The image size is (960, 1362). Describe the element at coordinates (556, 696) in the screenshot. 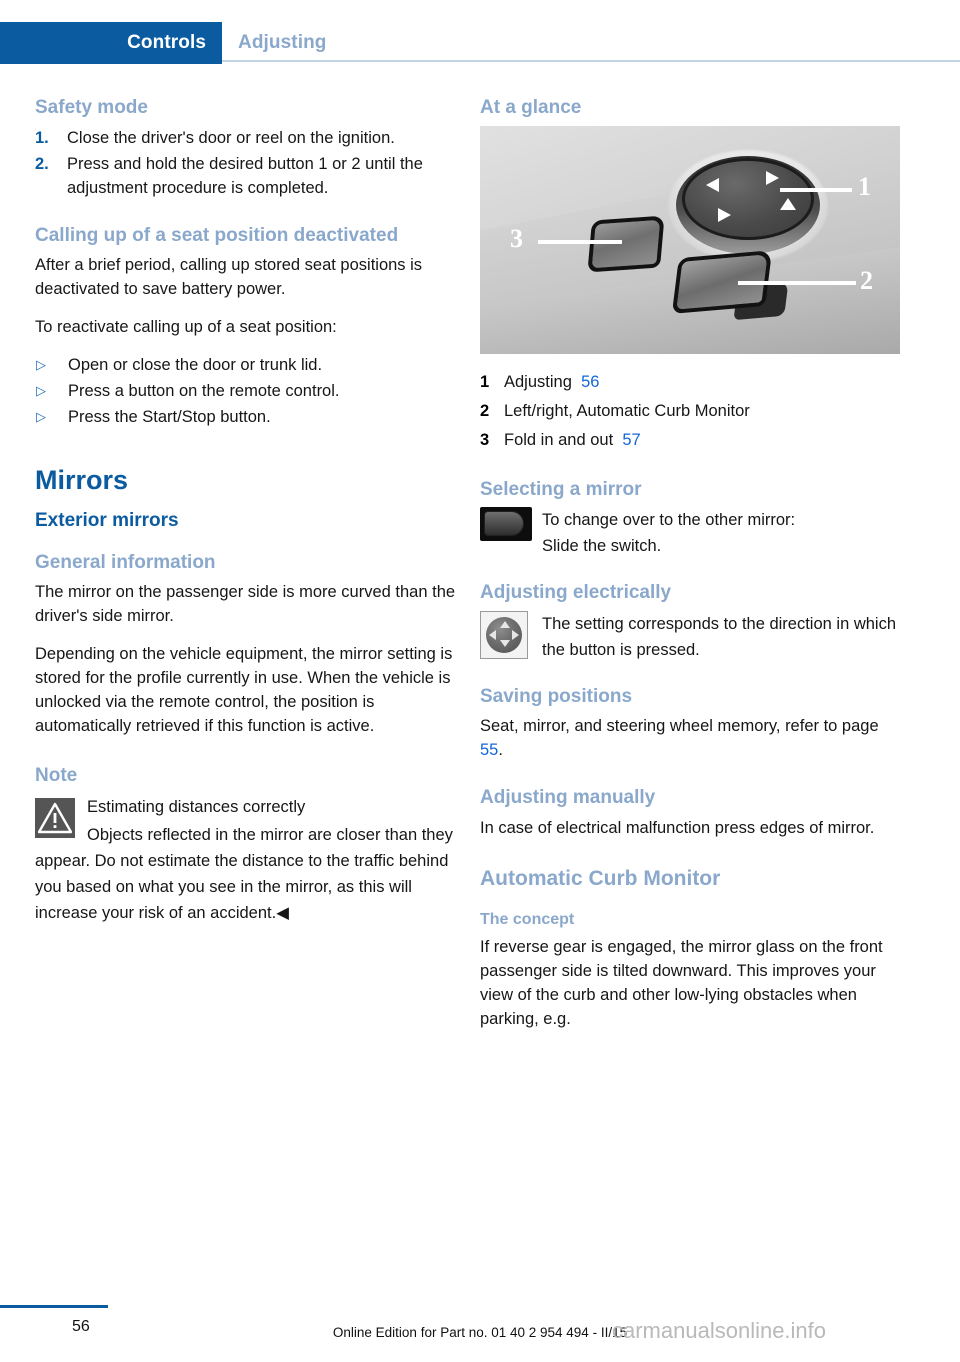

I see `heading-saving-positions: Saving positions` at that location.